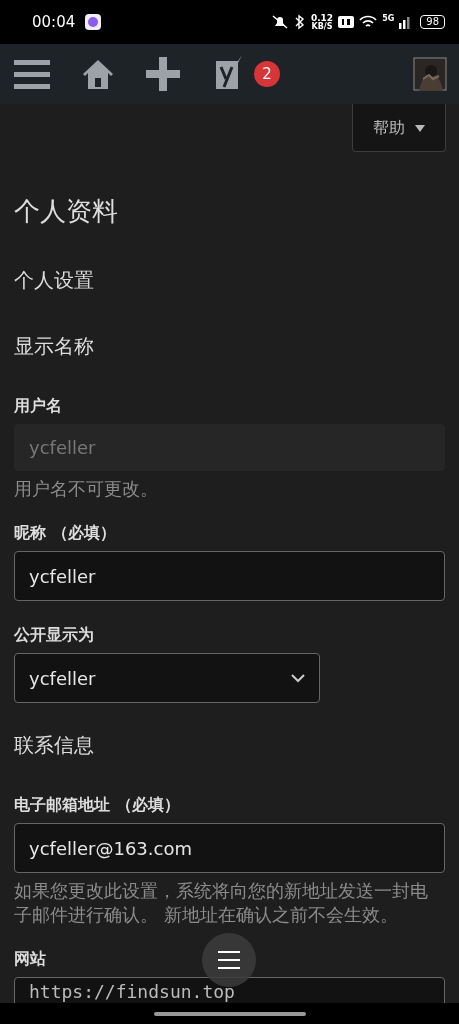 The image size is (459, 1024). I want to click on help-text: 用户名不可更改。, so click(86, 489).